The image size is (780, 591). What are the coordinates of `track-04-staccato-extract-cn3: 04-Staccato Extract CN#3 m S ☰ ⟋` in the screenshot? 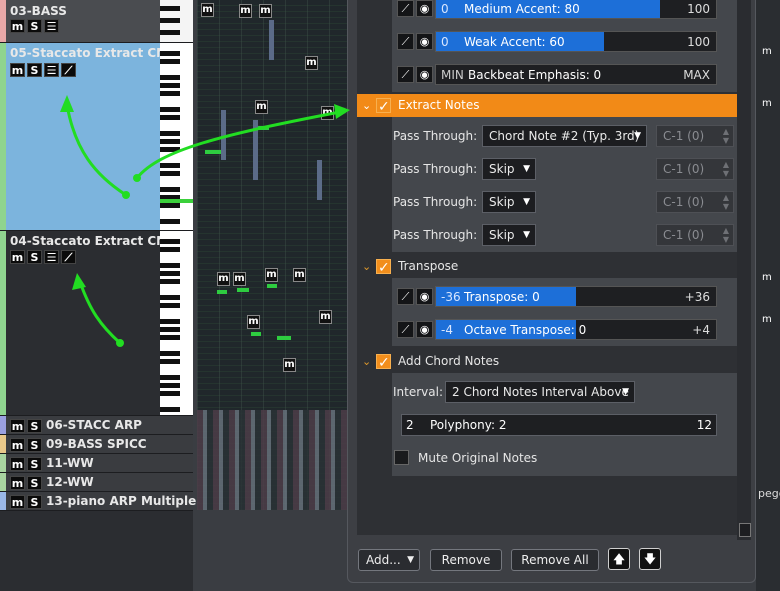 It's located at (96, 323).